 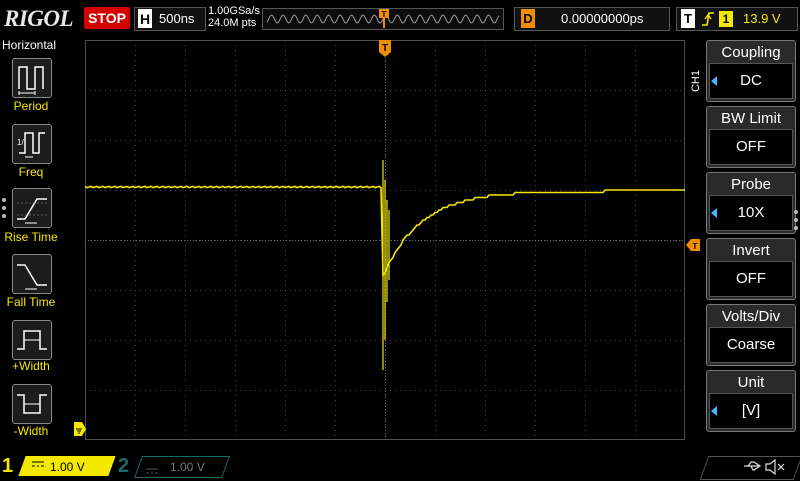 I want to click on fall-time-button, so click(x=32, y=274).